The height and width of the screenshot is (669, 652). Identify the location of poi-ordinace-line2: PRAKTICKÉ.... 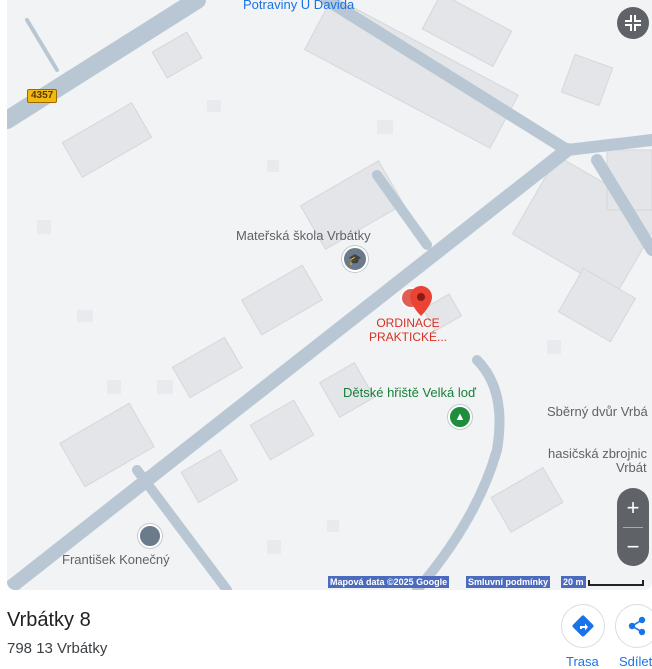
(408, 337).